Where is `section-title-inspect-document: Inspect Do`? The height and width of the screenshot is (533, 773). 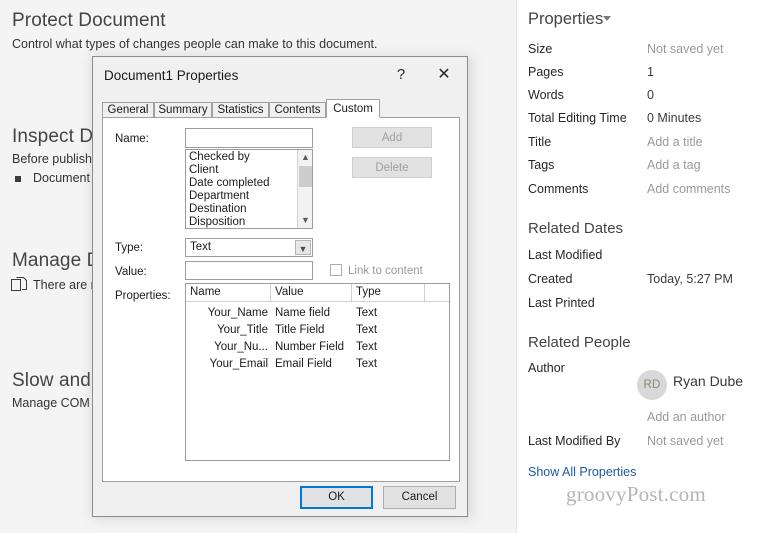
section-title-inspect-document: Inspect Do is located at coordinates (58, 136).